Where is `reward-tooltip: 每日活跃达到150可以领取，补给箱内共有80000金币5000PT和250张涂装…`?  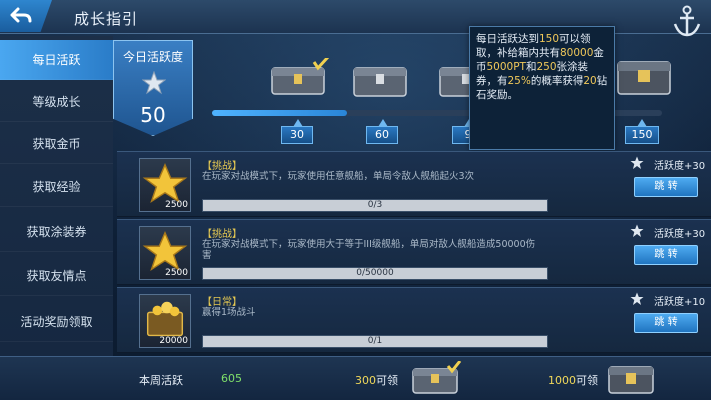 reward-tooltip: 每日活跃达到150可以领取，补给箱内共有80000金币5000PT和250张涂装… is located at coordinates (542, 88).